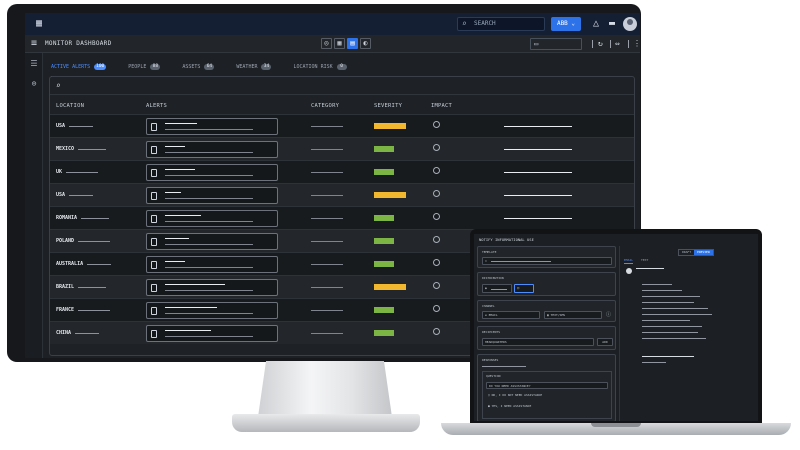 This screenshot has width=800, height=450. I want to click on bell-icon: △, so click(596, 24).